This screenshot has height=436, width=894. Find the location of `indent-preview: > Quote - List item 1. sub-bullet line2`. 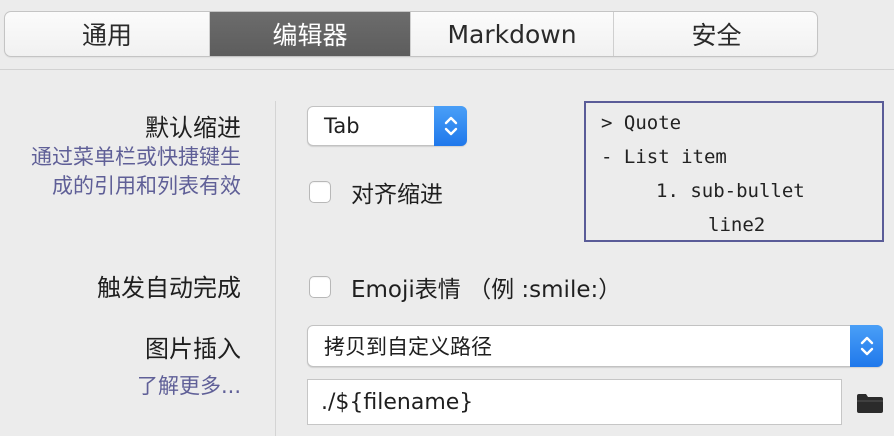

indent-preview: > Quote - List item 1. sub-bullet line2 is located at coordinates (734, 171).